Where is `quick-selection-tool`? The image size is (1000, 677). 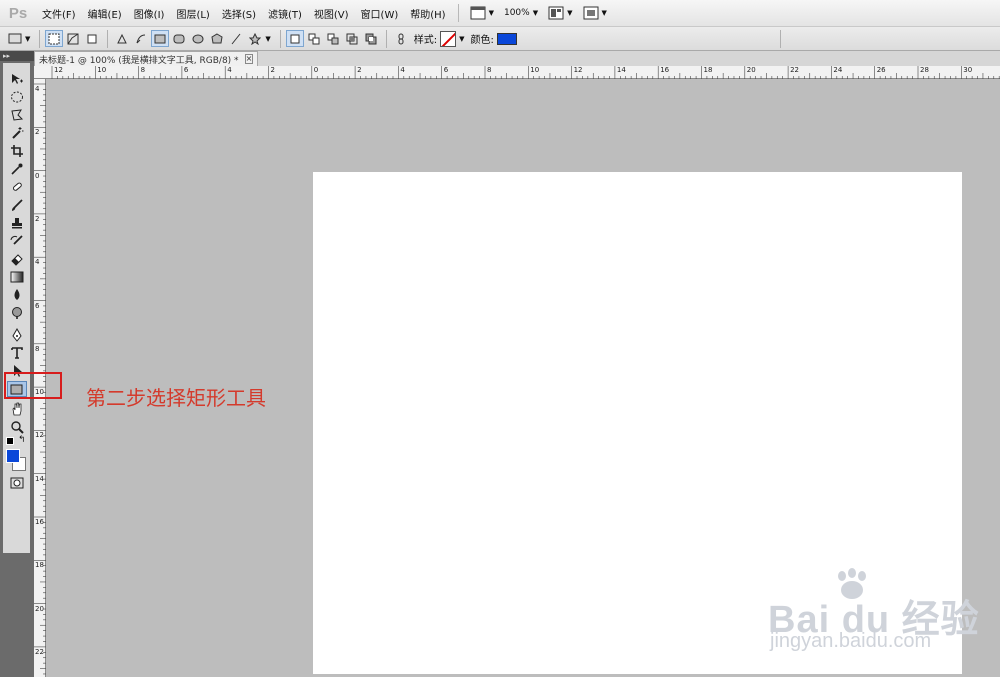 quick-selection-tool is located at coordinates (17, 133).